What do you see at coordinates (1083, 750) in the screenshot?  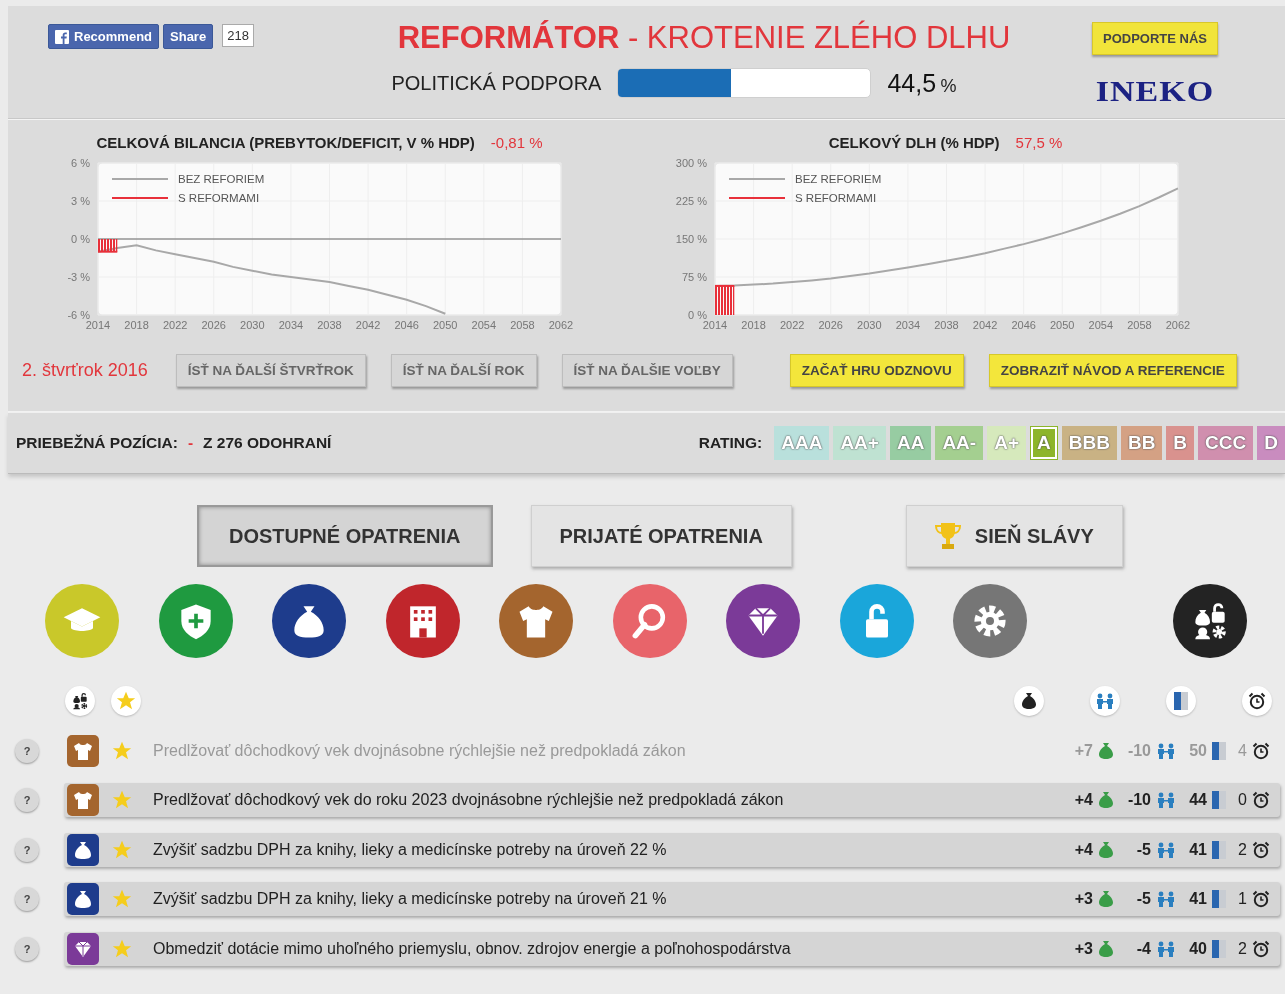 I see `money-value: +7` at bounding box center [1083, 750].